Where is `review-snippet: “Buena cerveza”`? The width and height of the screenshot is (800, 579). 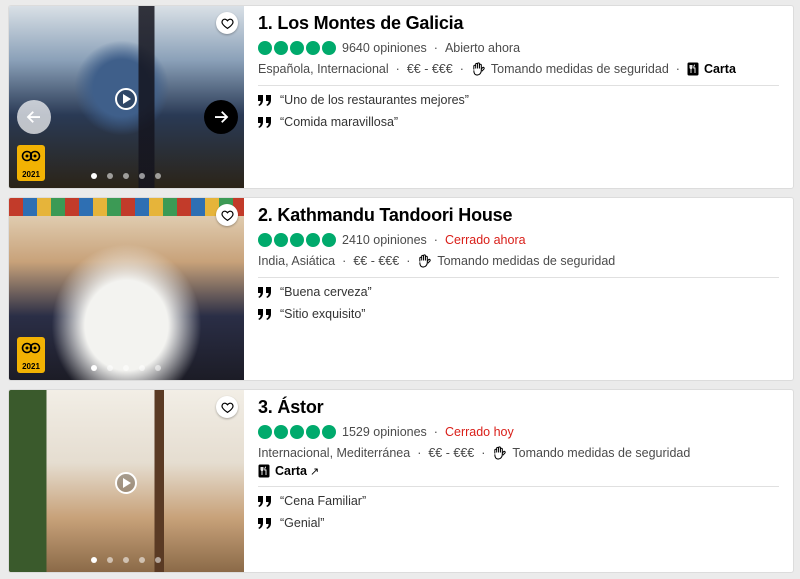
review-snippet: “Buena cerveza” is located at coordinates (315, 292).